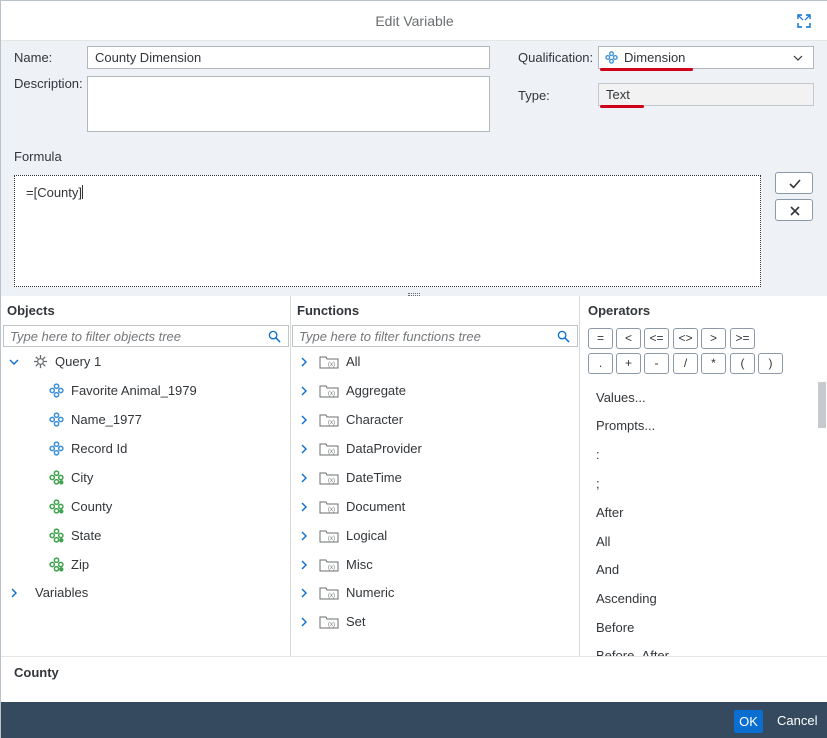  What do you see at coordinates (600, 363) in the screenshot?
I see `operator-button: .` at bounding box center [600, 363].